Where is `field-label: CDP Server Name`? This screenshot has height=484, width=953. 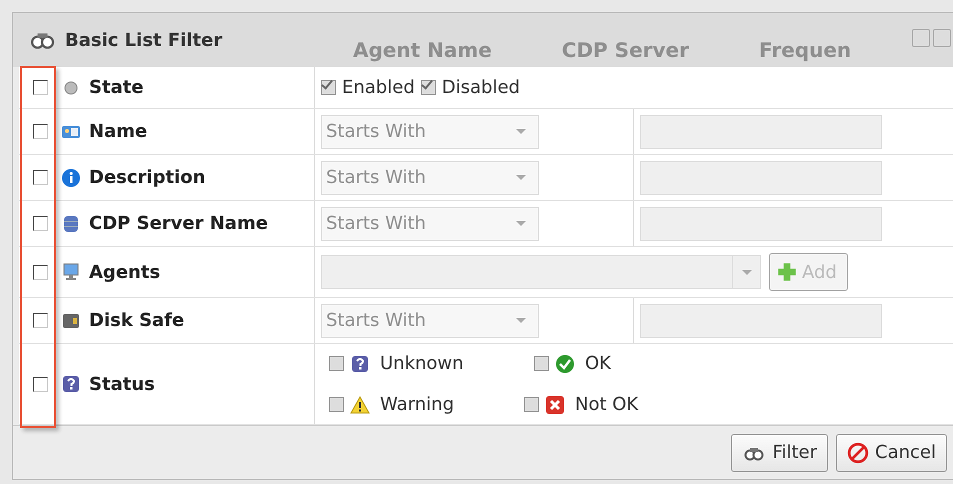
field-label: CDP Server Name is located at coordinates (178, 224).